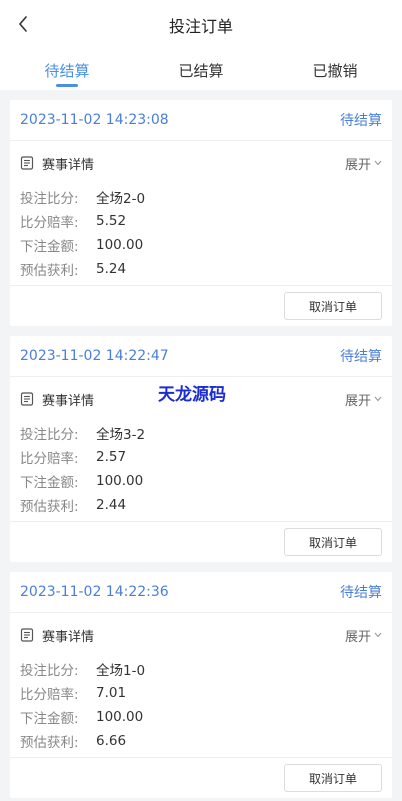  Describe the element at coordinates (111, 269) in the screenshot. I see `profit-value: 5.24` at that location.